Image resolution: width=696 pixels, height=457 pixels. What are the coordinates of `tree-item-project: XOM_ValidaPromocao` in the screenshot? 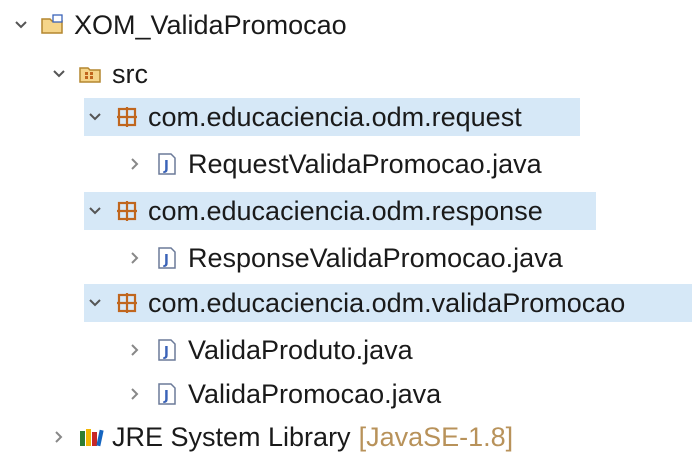 It's located at (178, 25).